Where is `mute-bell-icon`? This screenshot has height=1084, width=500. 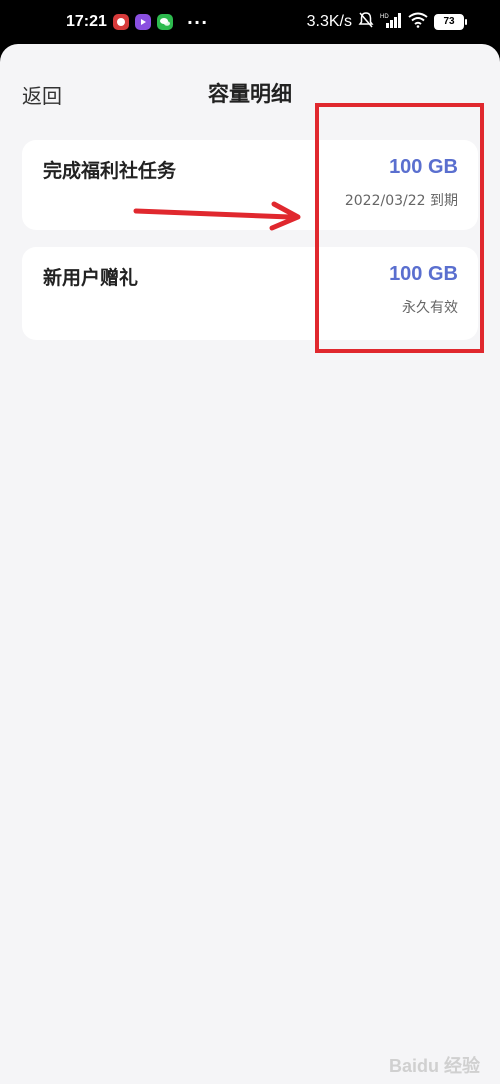
mute-bell-icon is located at coordinates (366, 22).